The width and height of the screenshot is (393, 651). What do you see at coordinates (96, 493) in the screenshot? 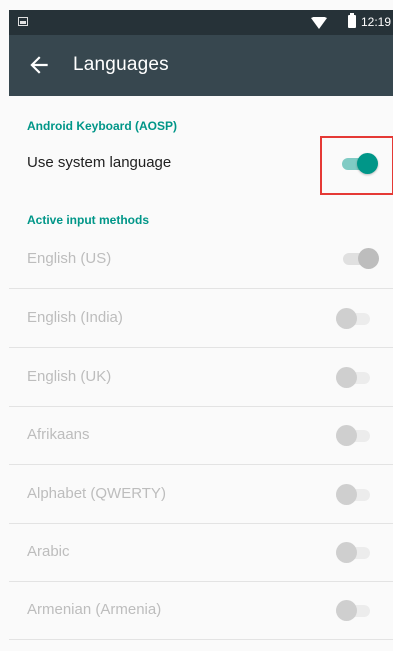
I see `input-method-label: Alphabet (QWERTY)` at bounding box center [96, 493].